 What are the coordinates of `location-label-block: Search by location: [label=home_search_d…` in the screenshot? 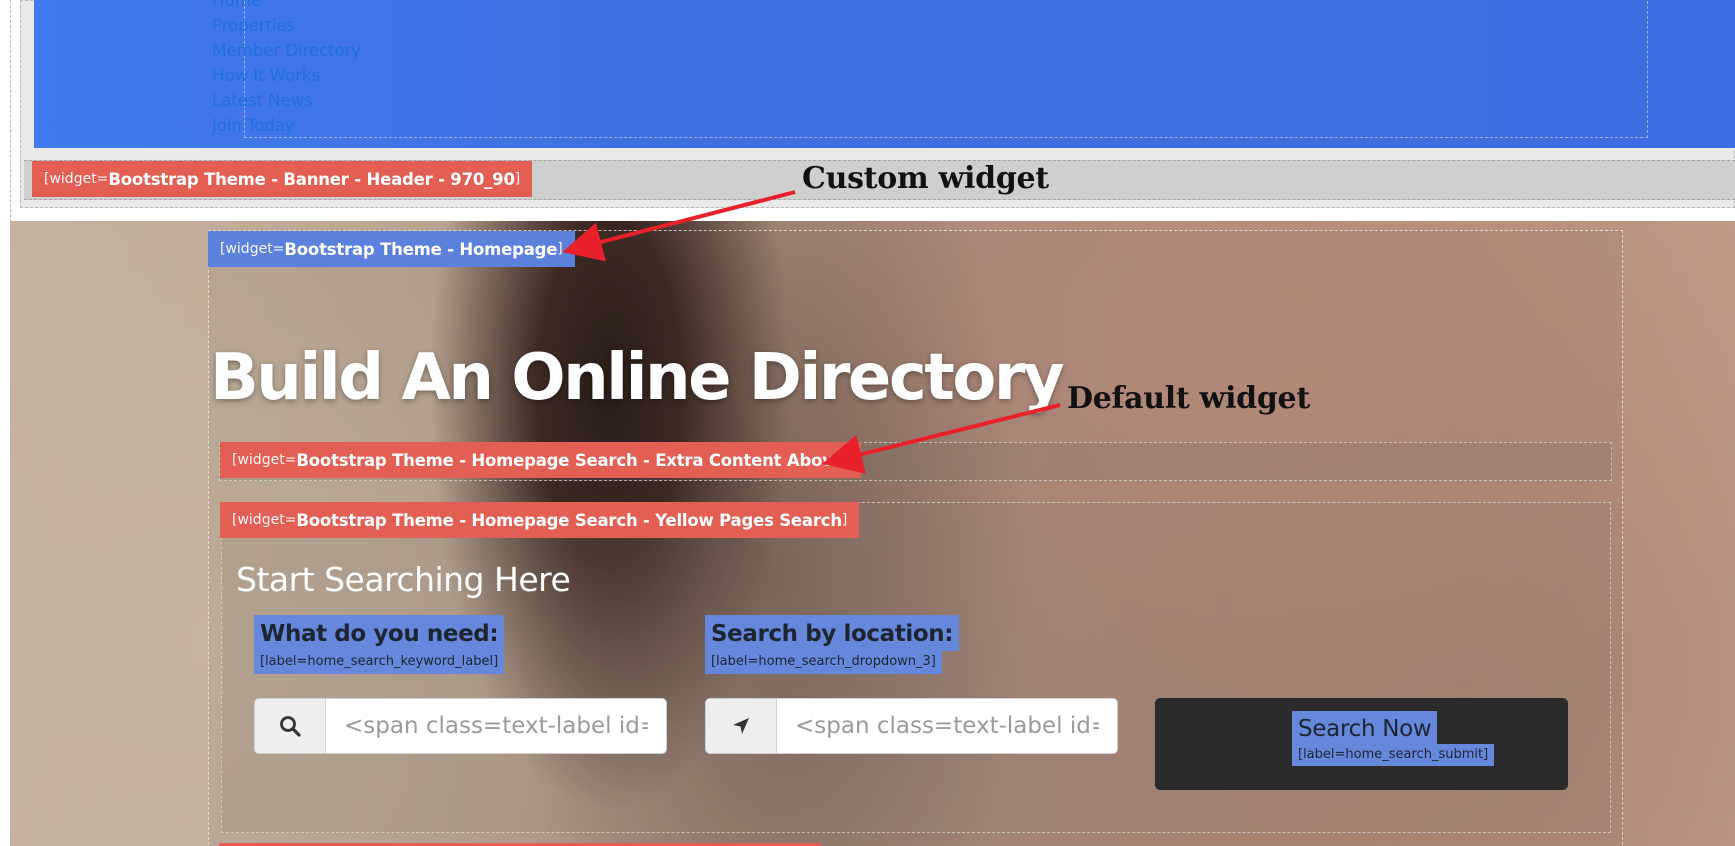 It's located at (832, 644).